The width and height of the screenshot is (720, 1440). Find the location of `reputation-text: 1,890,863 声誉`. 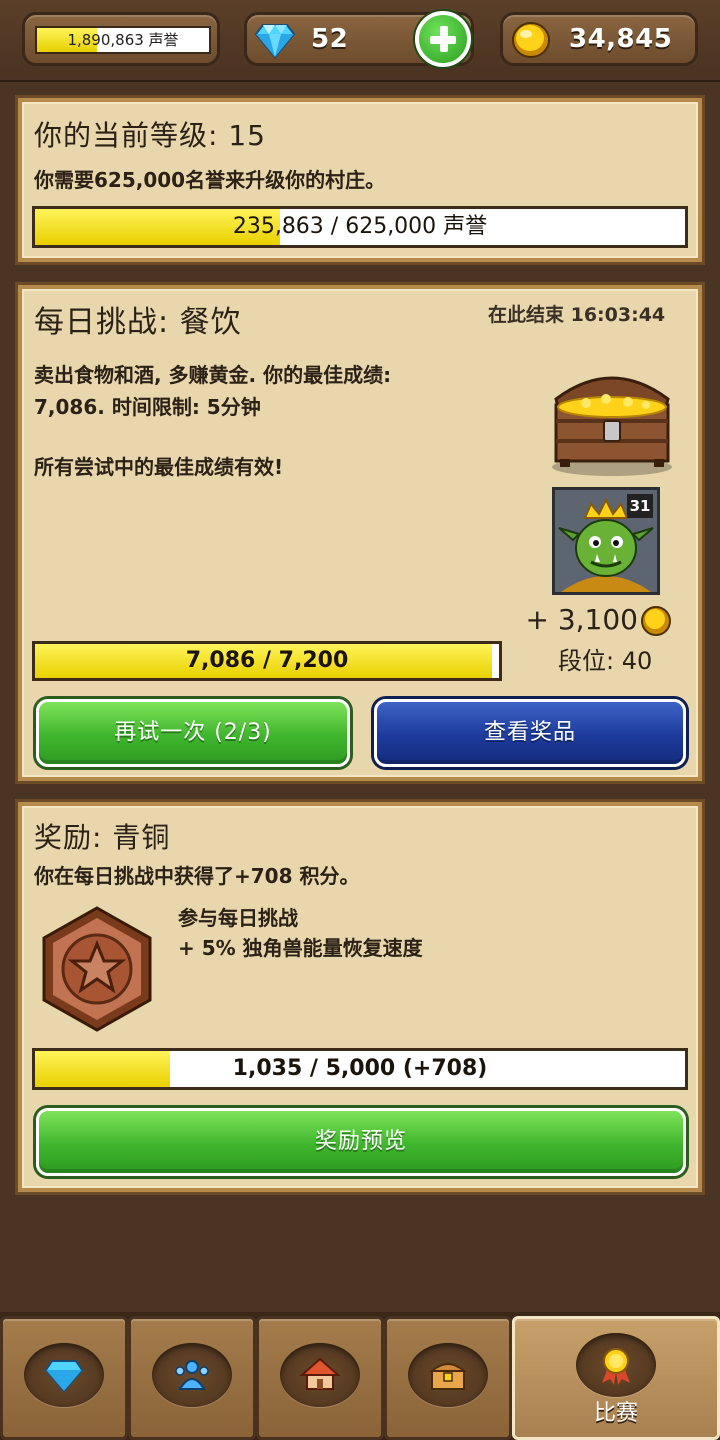

reputation-text: 1,890,863 声誉 is located at coordinates (123, 40).